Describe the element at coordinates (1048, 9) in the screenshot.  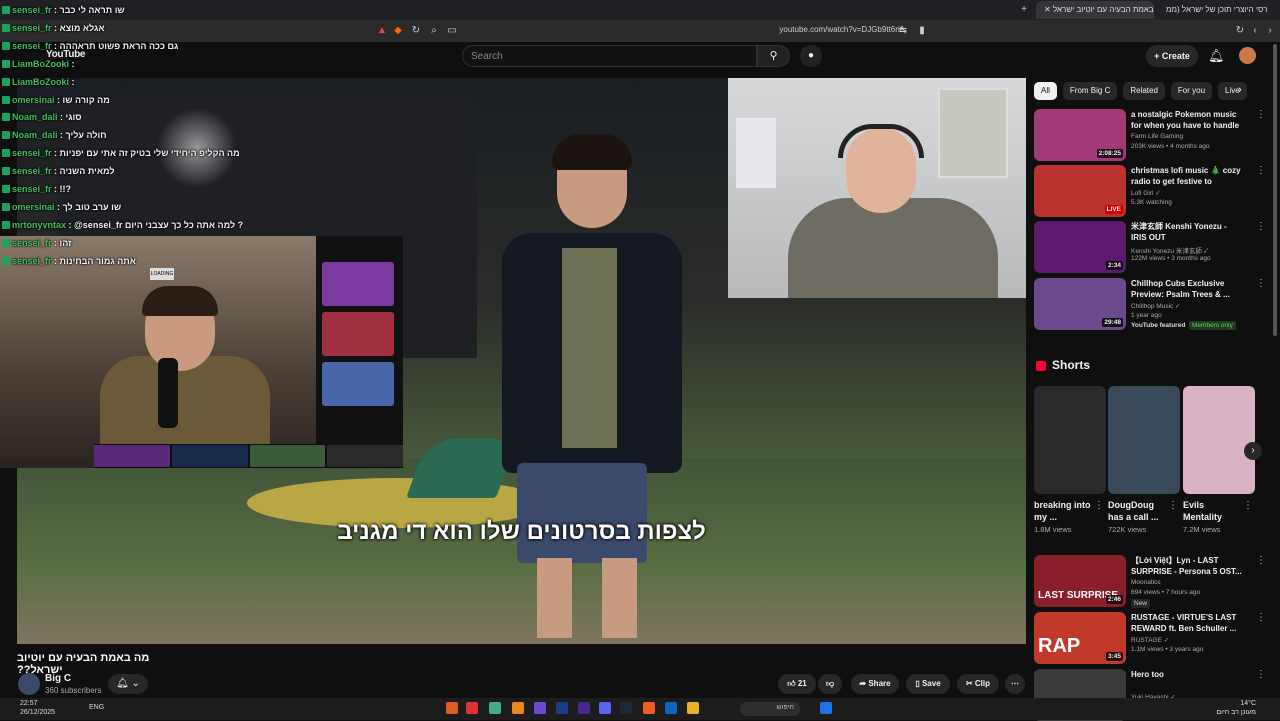
I see `close-tab-icon: ✕` at that location.